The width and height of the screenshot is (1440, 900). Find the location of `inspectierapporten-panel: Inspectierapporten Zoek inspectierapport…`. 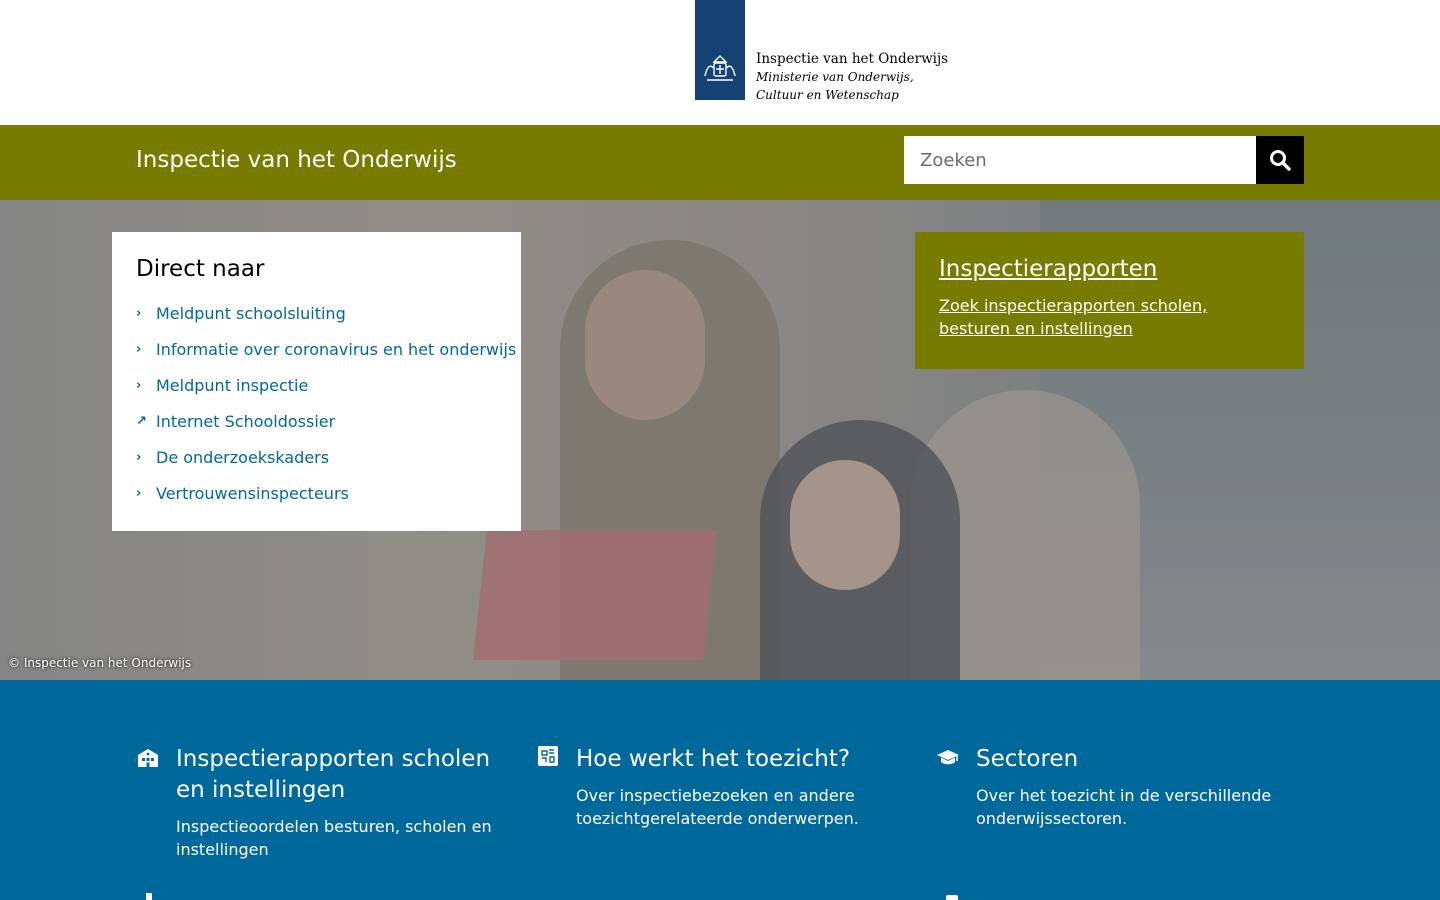

inspectierapporten-panel: Inspectierapporten Zoek inspectierapport… is located at coordinates (1109, 300).